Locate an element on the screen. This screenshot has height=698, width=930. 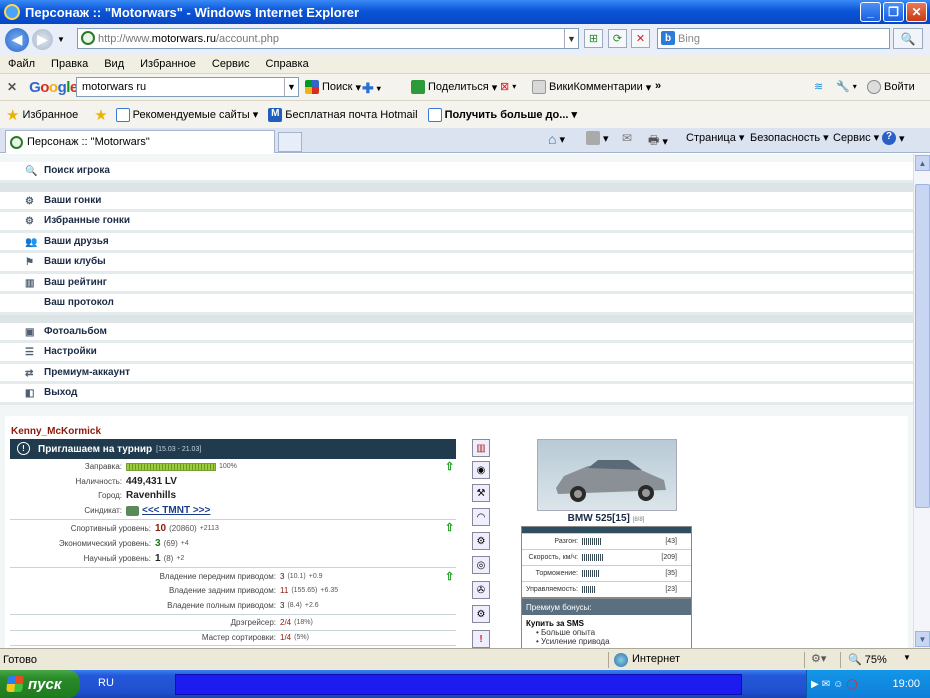
recent-pages-dropdown: ▼ is located at coordinates (61, 39).